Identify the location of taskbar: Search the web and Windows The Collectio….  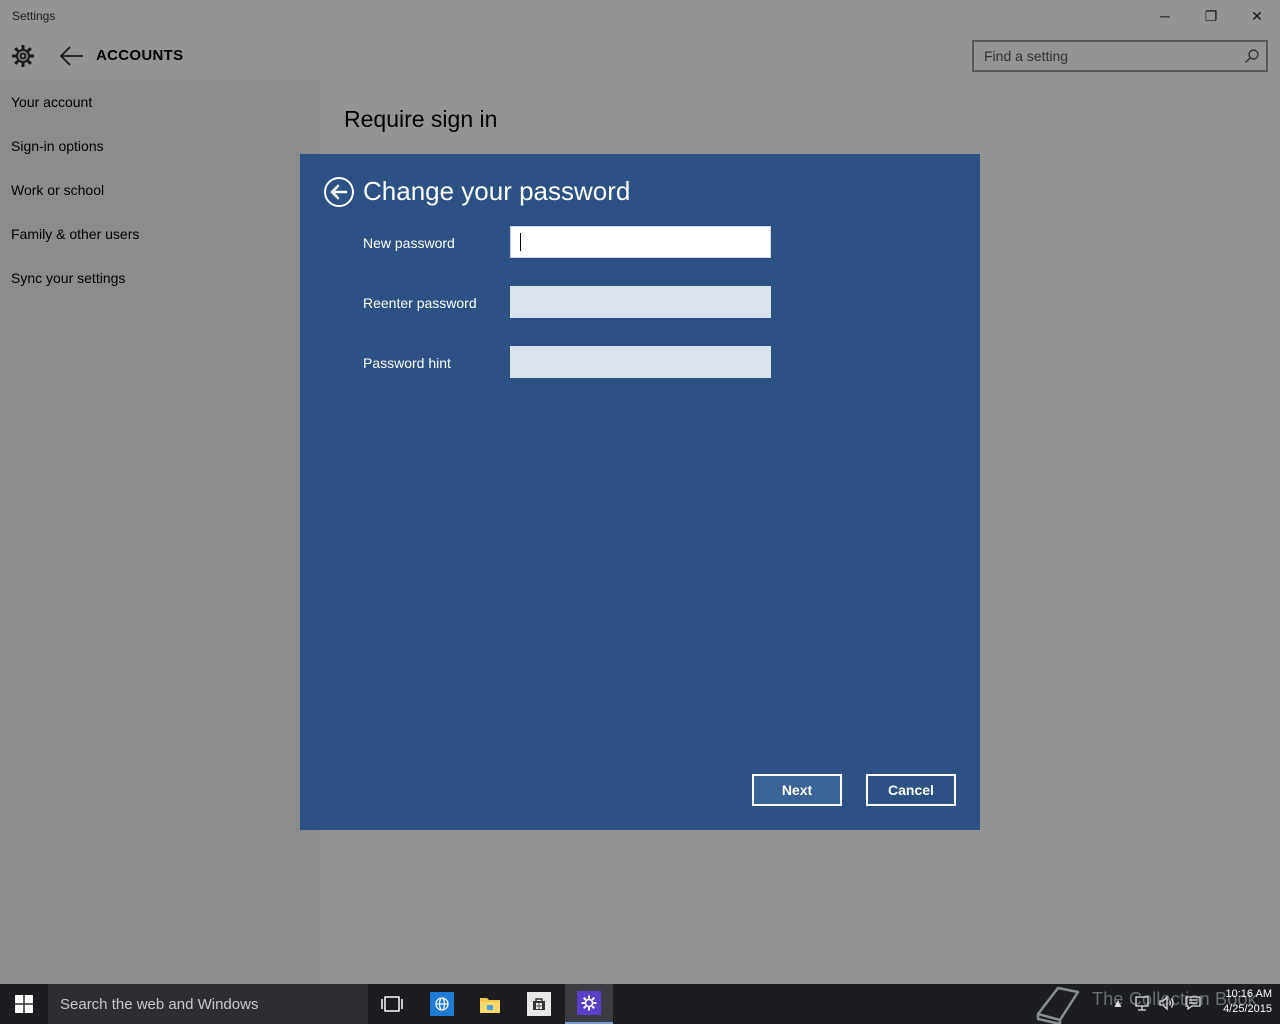
(640, 1004).